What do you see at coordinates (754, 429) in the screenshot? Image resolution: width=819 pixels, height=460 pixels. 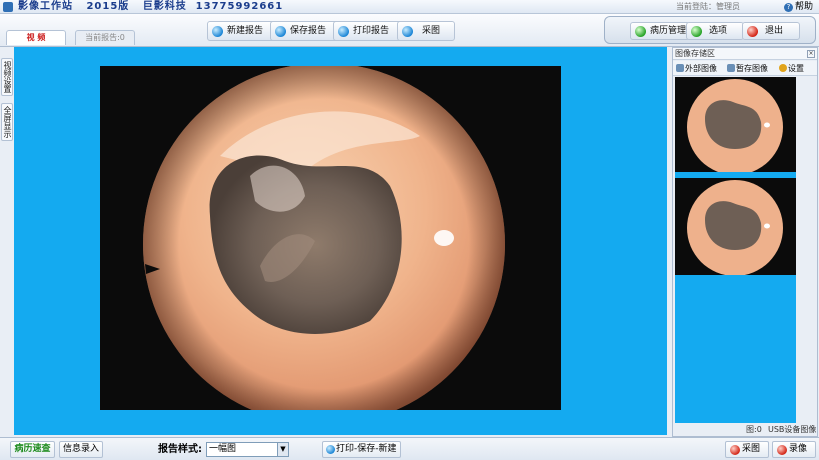 I see `image-count: 图:0` at bounding box center [754, 429].